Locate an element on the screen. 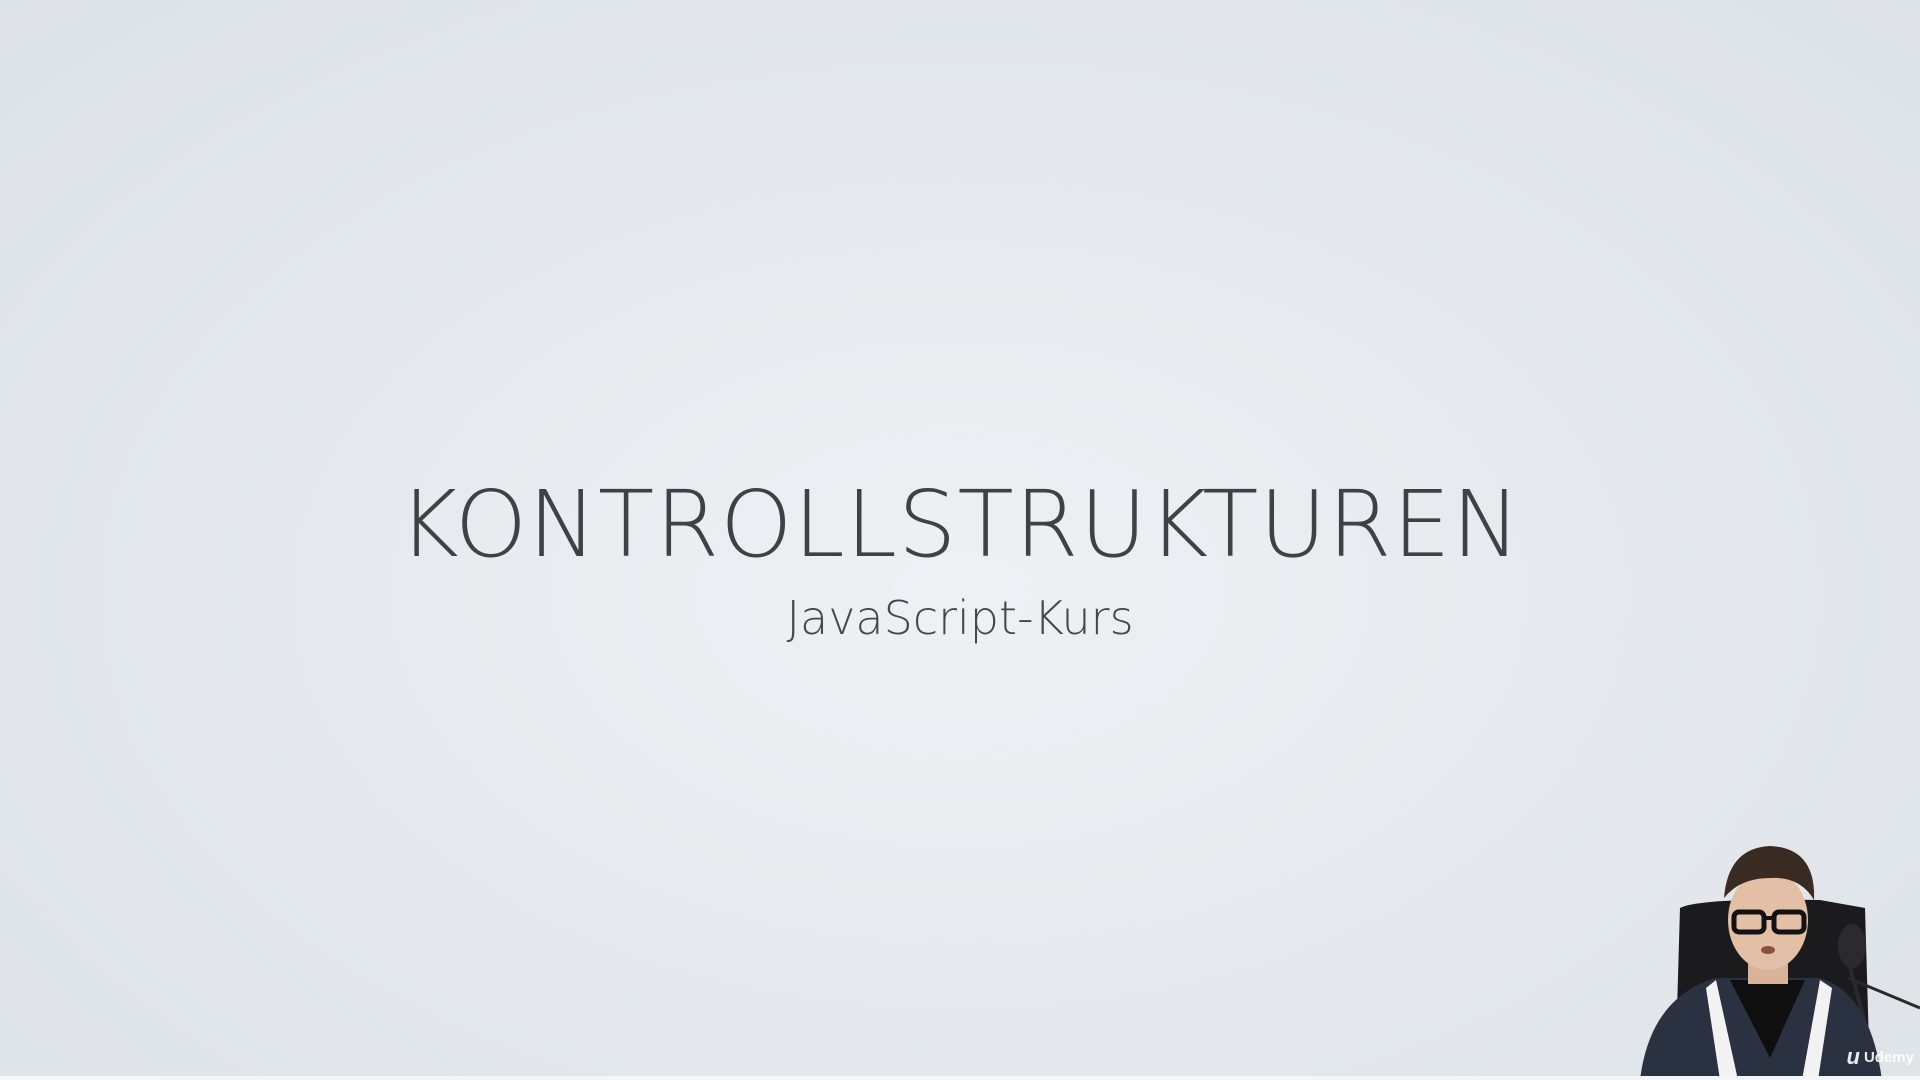 The width and height of the screenshot is (1920, 1080). bottom-edge-strip is located at coordinates (960, 1078).